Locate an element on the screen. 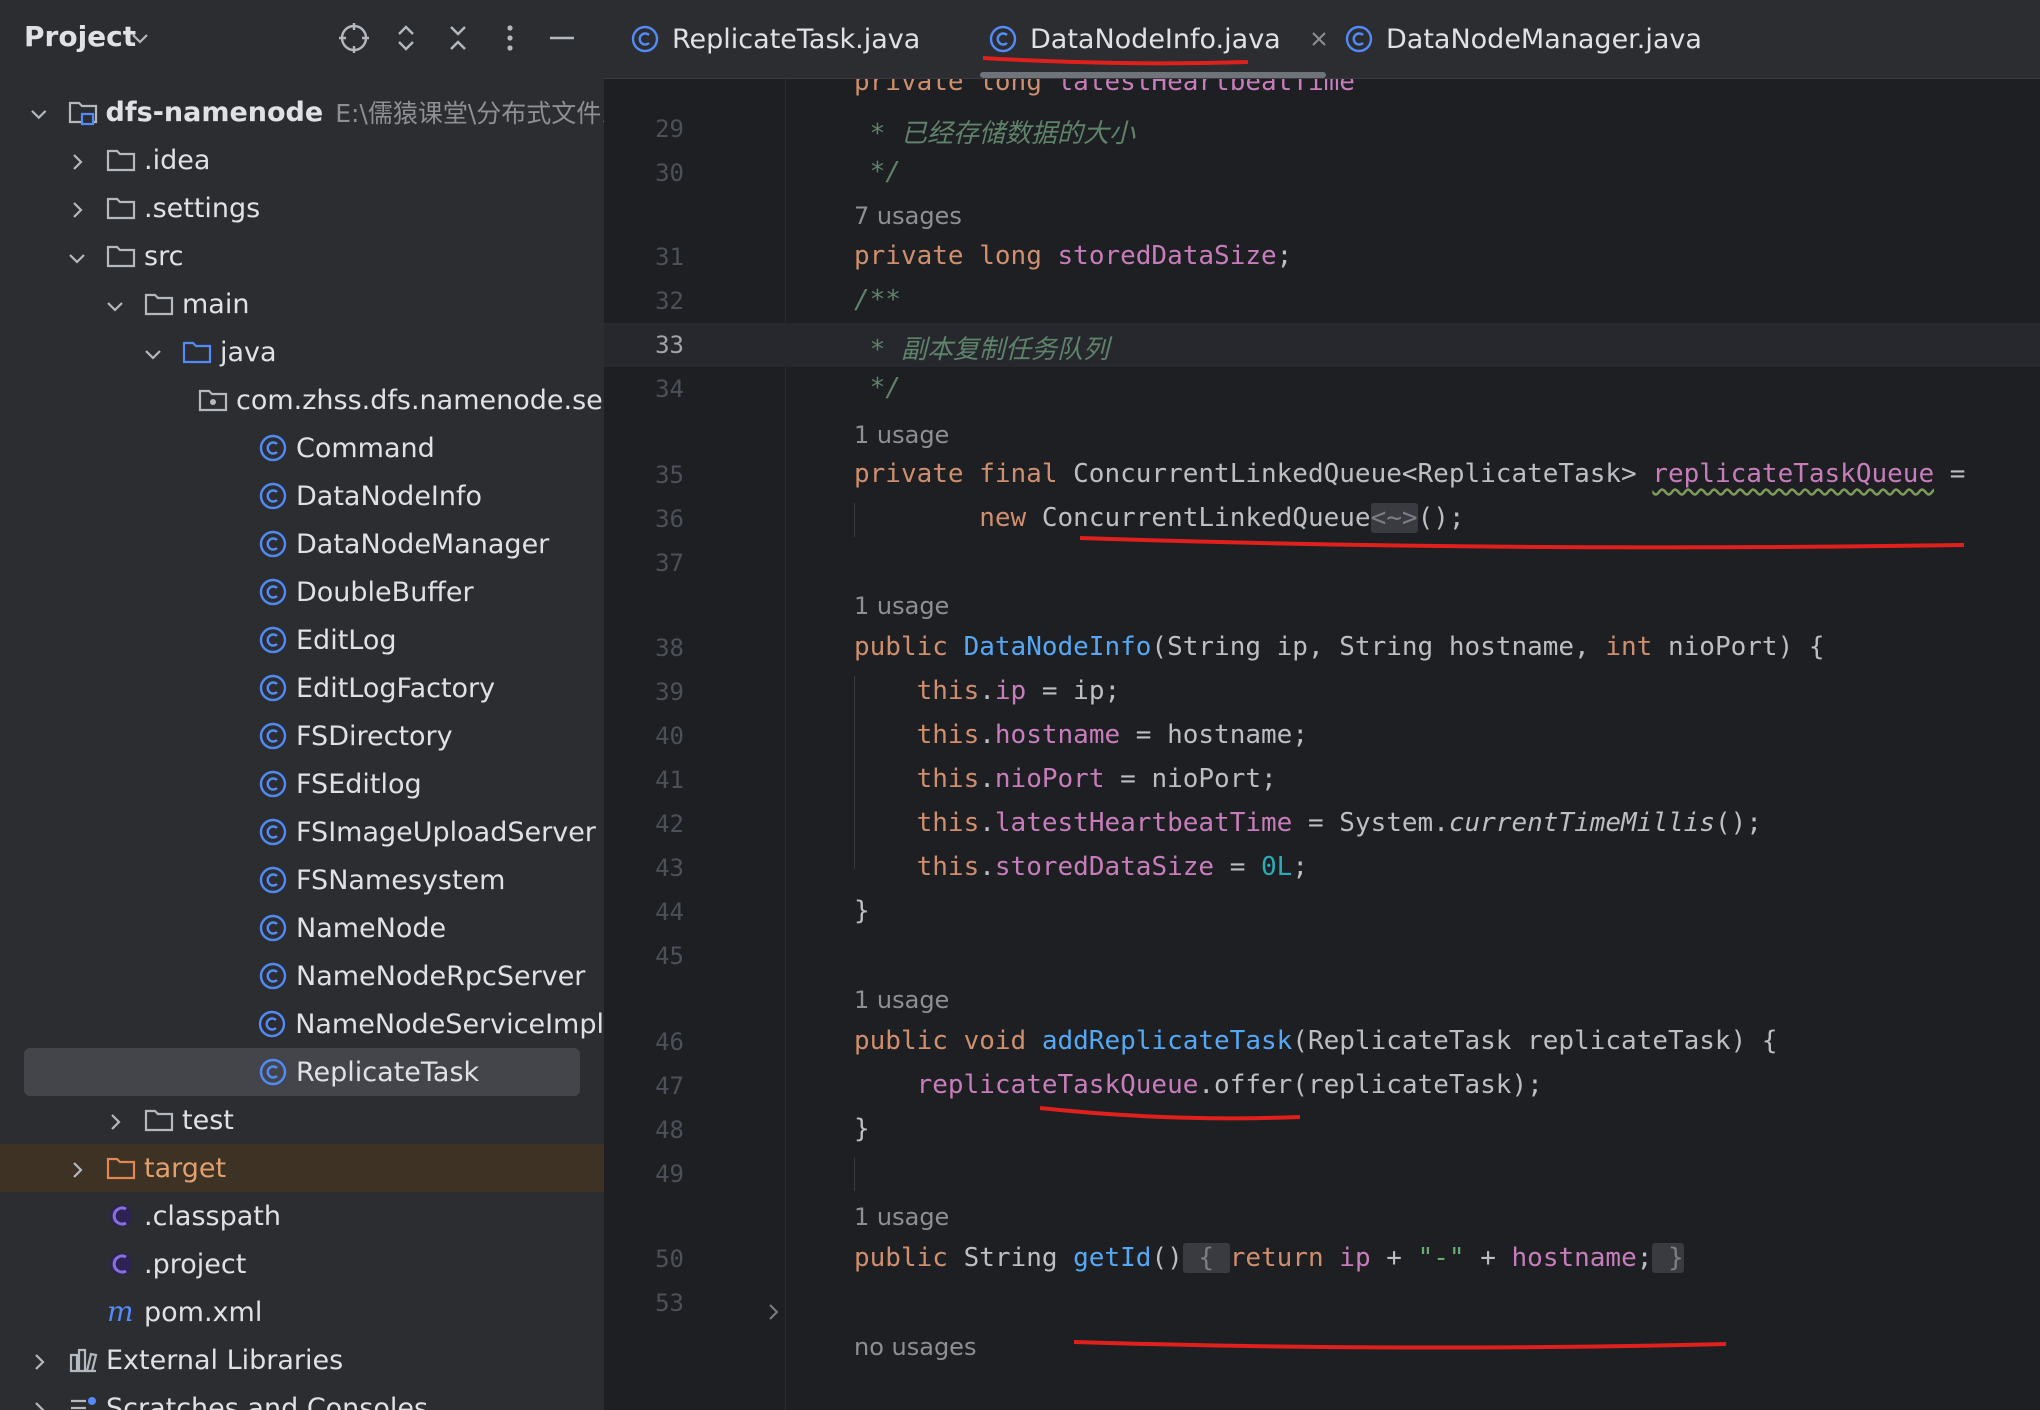 This screenshot has height=1410, width=2040. tree-item: FSNamesystem is located at coordinates (302, 880).